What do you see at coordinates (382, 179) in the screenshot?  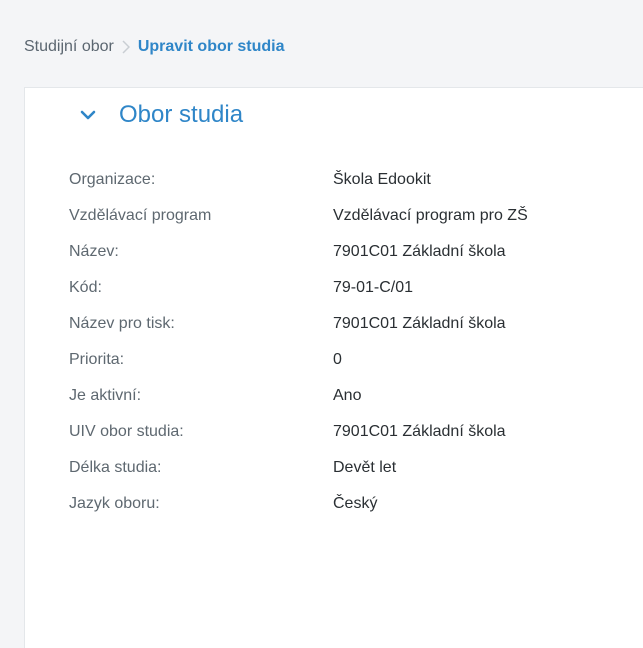 I see `field-value: Škola Edookit` at bounding box center [382, 179].